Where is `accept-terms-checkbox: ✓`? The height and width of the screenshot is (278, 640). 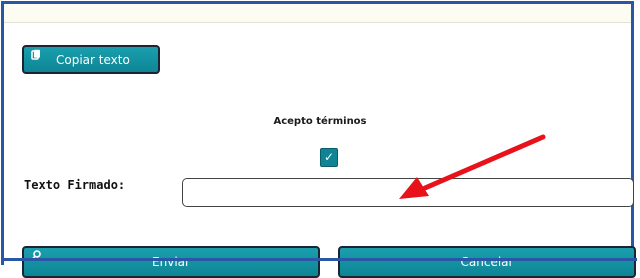
accept-terms-checkbox: ✓ is located at coordinates (329, 157).